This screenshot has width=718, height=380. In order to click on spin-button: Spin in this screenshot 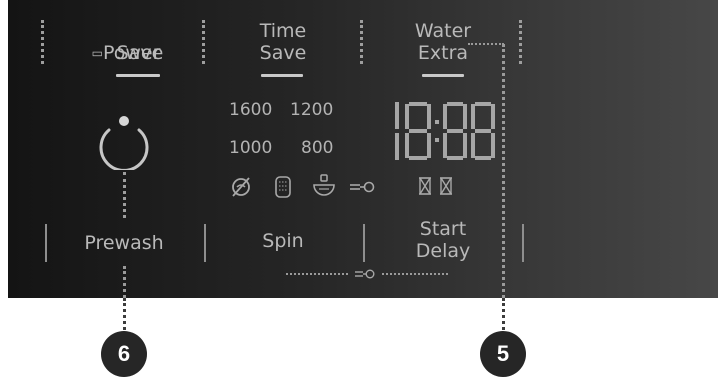, I will do `click(283, 241)`.